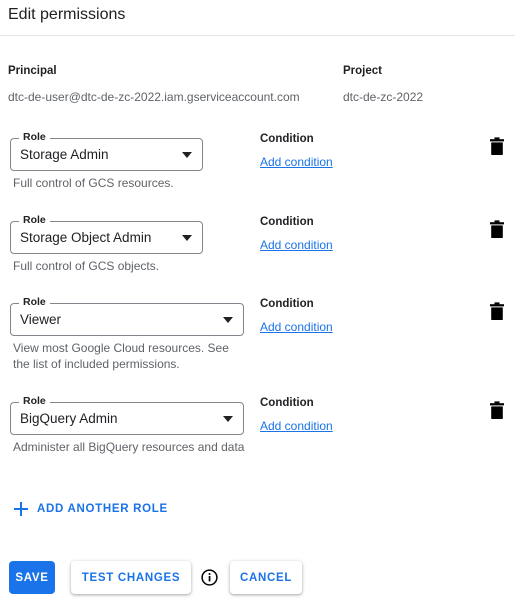  Describe the element at coordinates (266, 577) in the screenshot. I see `cancel-button: CANCEL` at that location.